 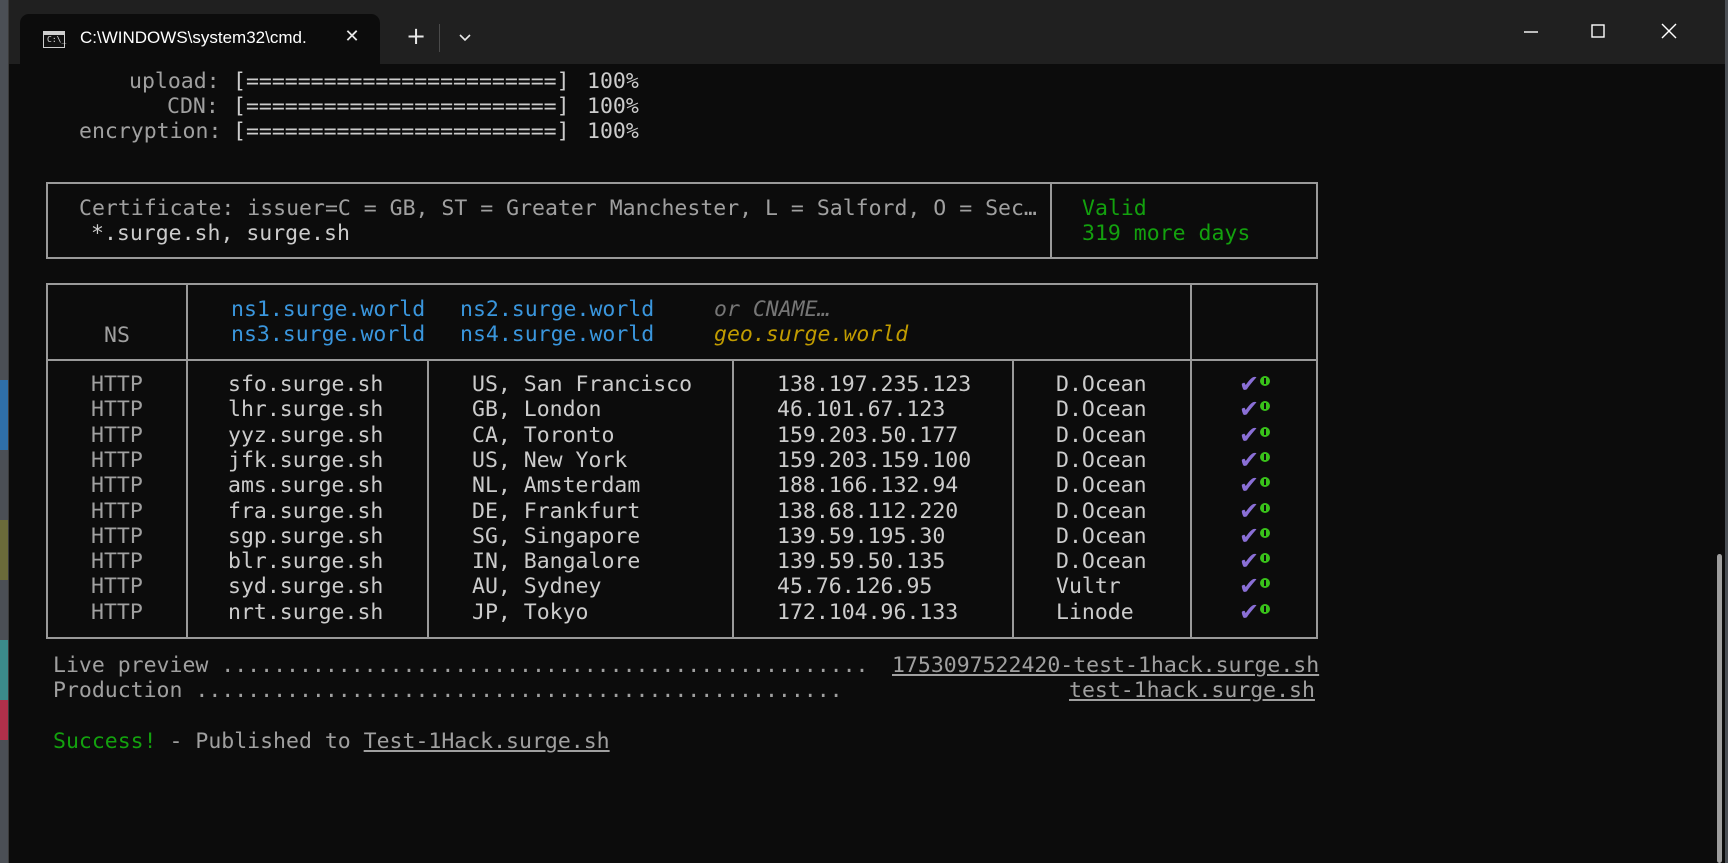 I want to click on live-preview-label: Live preview, so click(x=131, y=665).